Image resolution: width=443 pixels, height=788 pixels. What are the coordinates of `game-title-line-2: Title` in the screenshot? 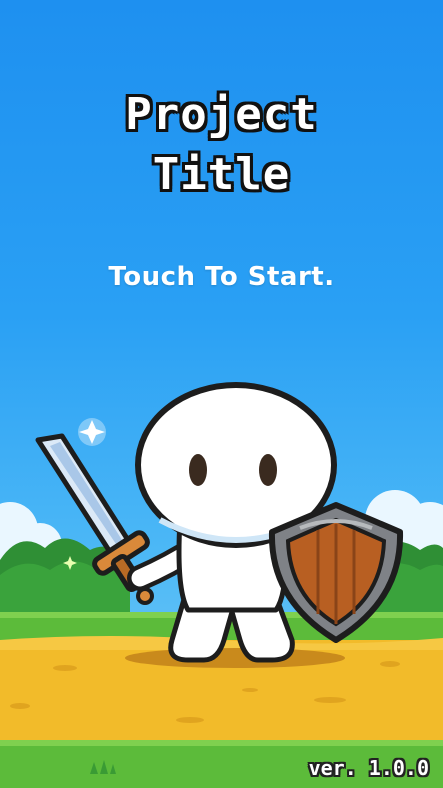 It's located at (221, 174).